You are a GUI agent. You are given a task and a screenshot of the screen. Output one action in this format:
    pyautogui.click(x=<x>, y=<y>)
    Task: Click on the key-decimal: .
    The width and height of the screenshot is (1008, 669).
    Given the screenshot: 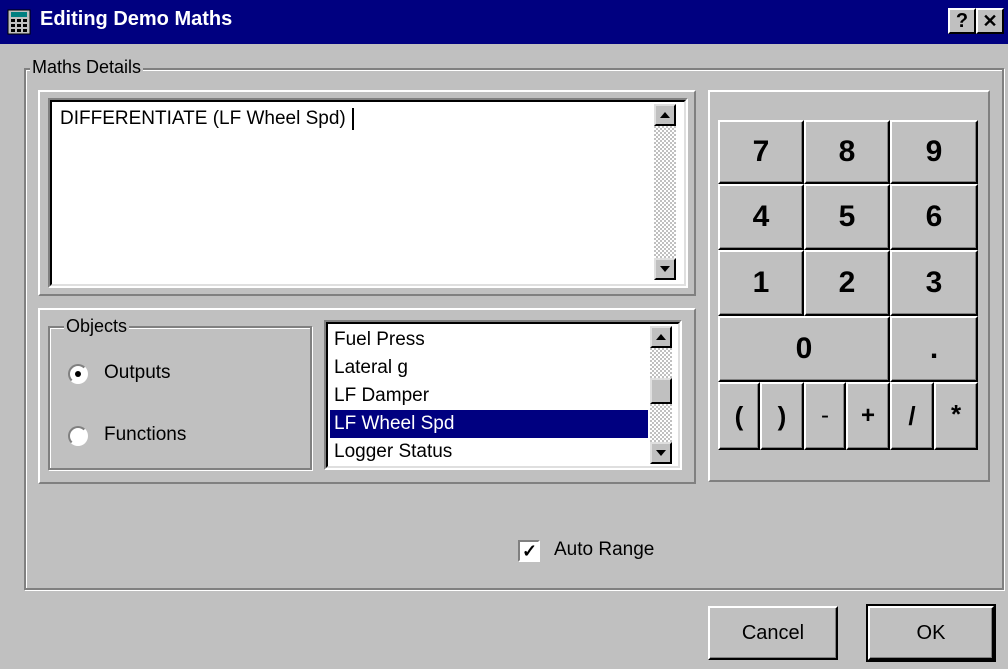 What is the action you would take?
    pyautogui.click(x=934, y=349)
    